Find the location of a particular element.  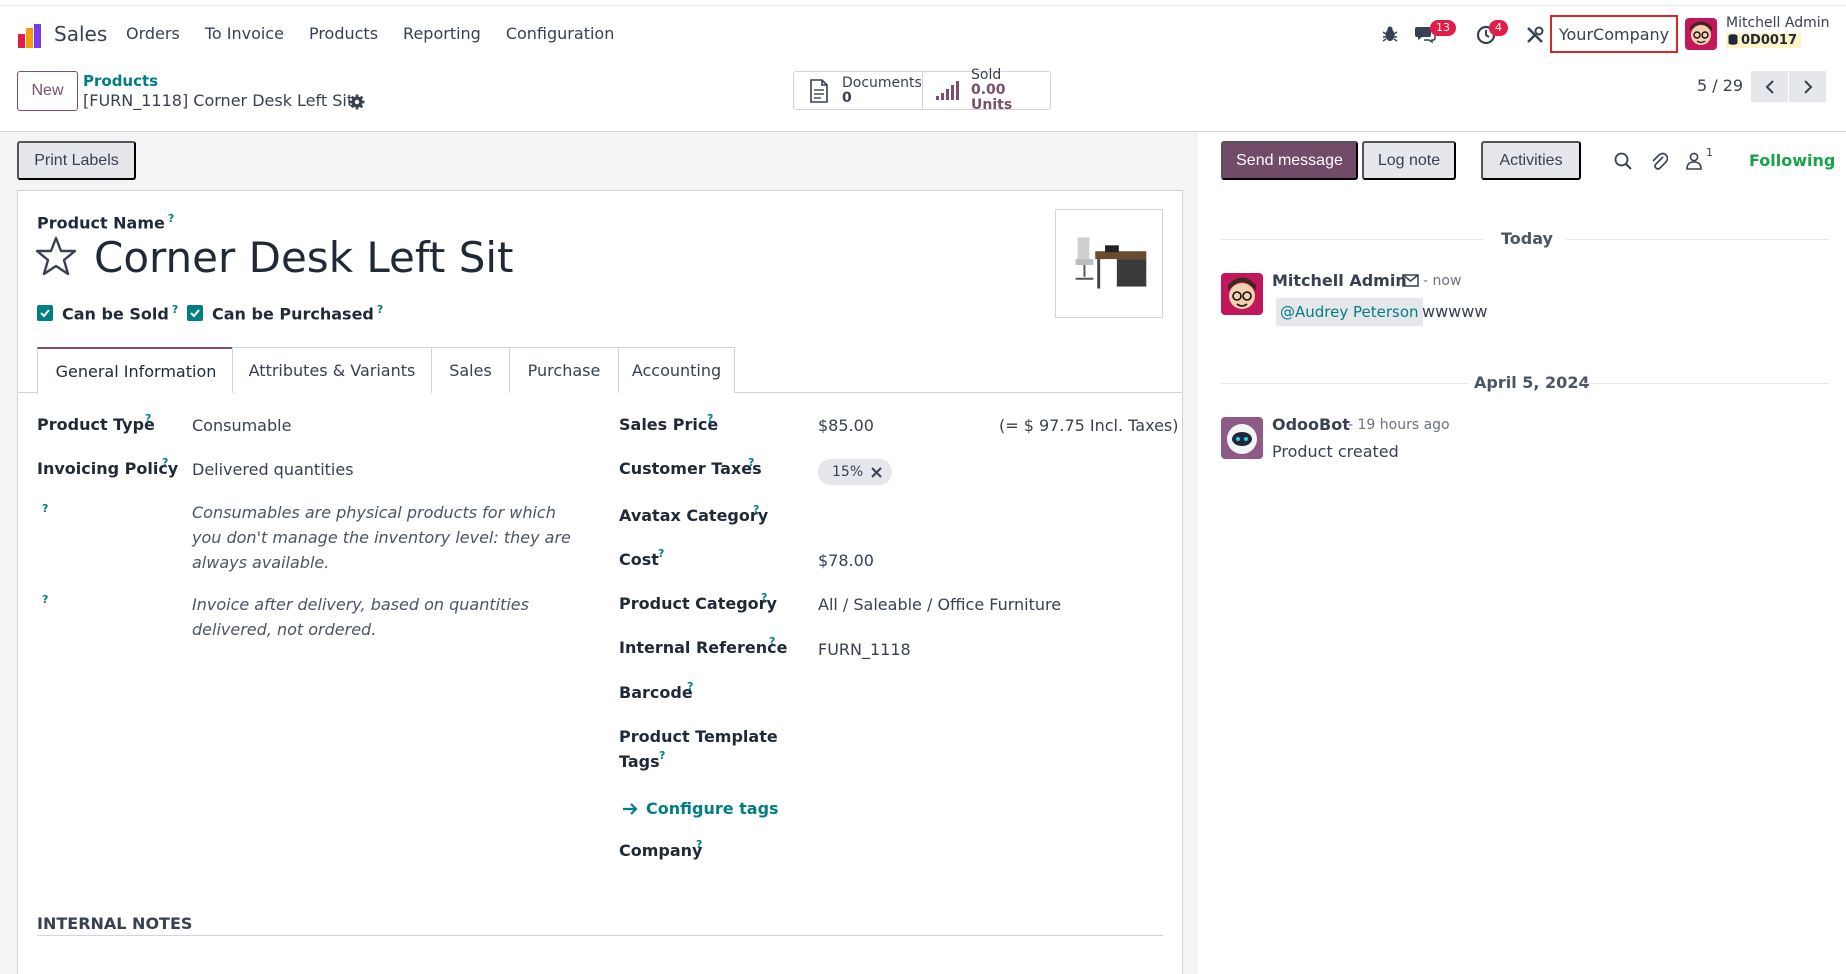

menu-reporting: Reporting is located at coordinates (442, 33).